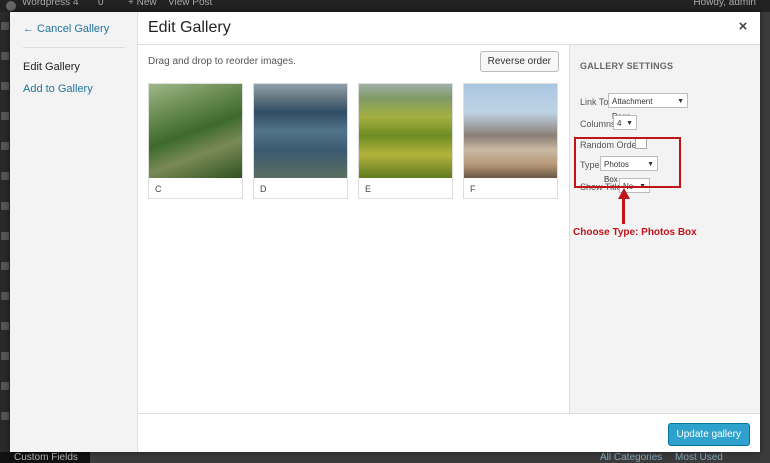 The width and height of the screenshot is (770, 463). I want to click on most-used-tab: Most Used, so click(699, 457).